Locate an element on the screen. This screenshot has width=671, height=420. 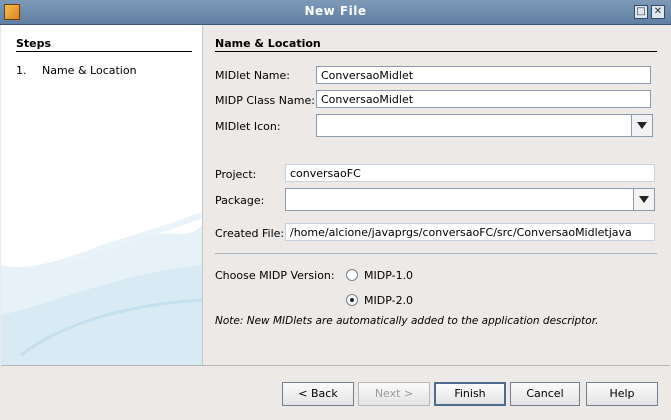
title-bar: New File □ ✕ is located at coordinates (335, 12).